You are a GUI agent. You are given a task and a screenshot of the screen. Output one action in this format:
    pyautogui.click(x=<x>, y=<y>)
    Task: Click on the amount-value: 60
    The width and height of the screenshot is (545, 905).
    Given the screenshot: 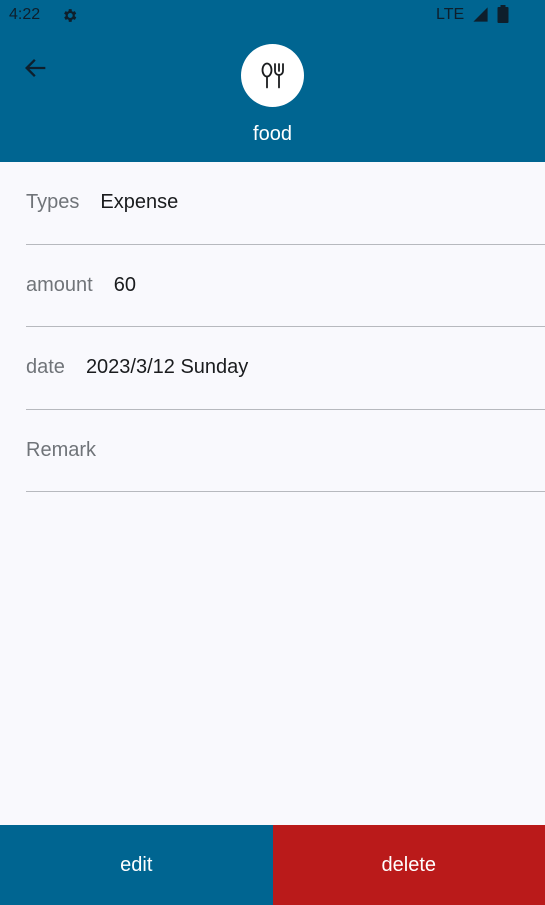 What is the action you would take?
    pyautogui.click(x=124, y=284)
    